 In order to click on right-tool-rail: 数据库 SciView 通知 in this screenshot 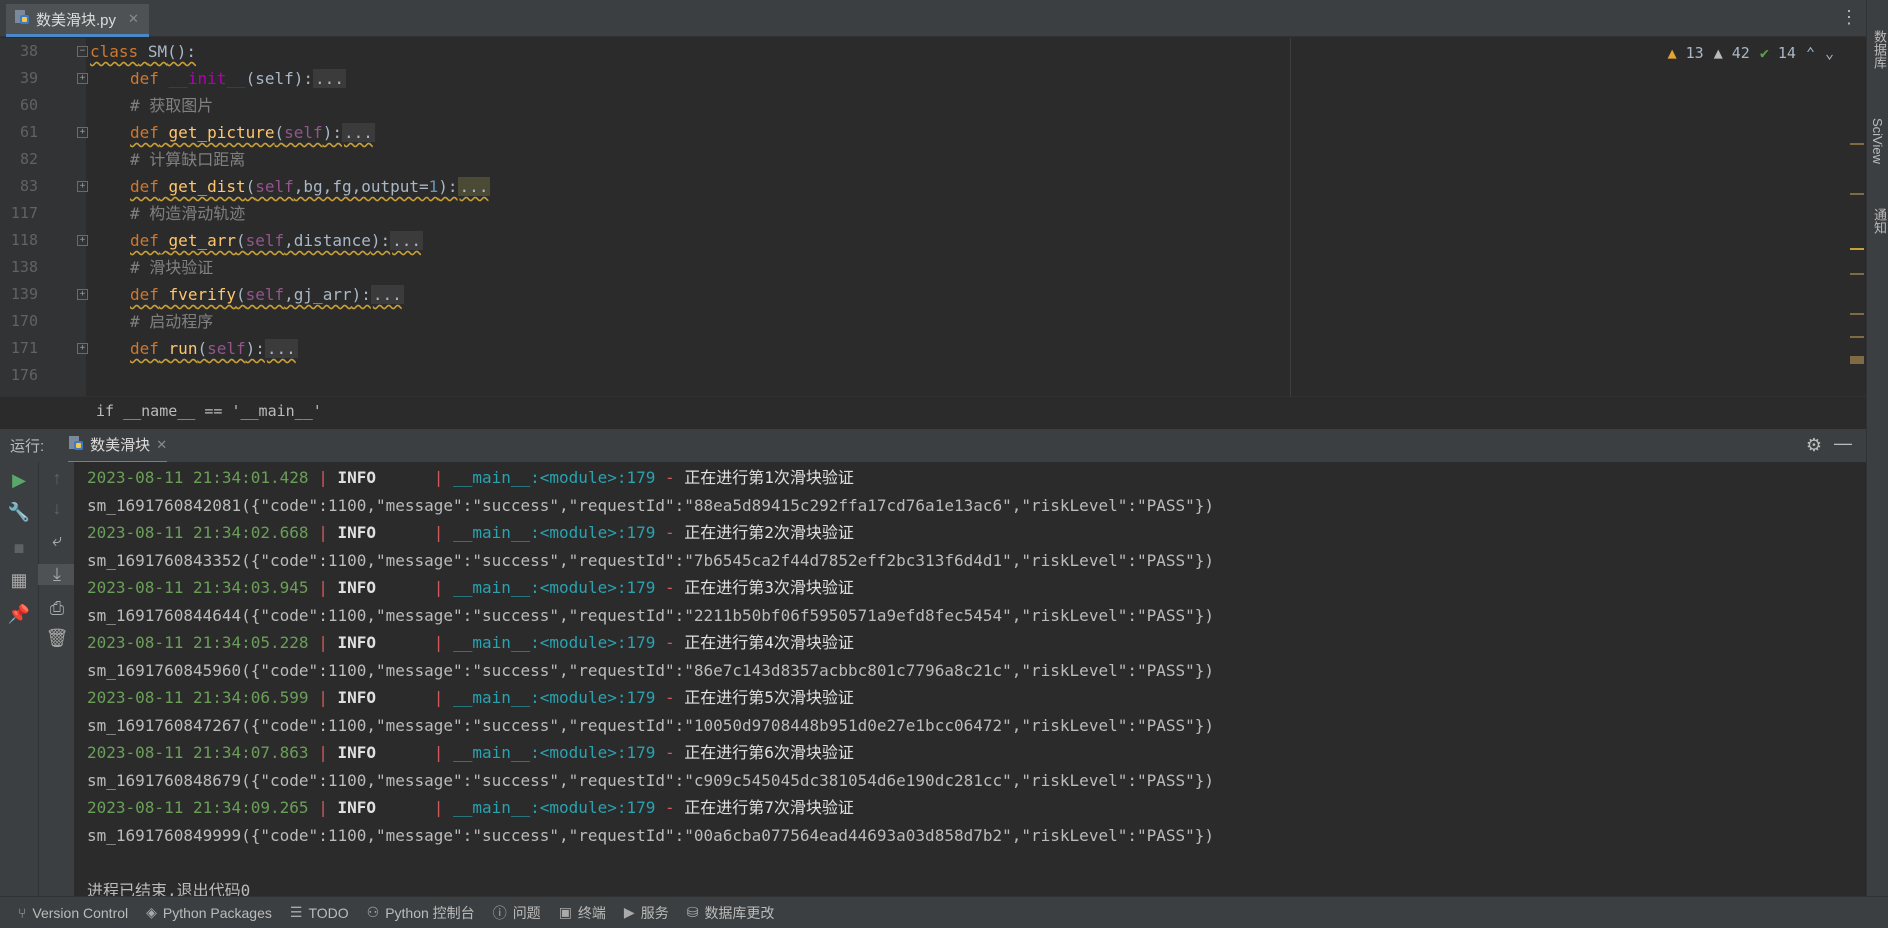, I will do `click(1877, 448)`.